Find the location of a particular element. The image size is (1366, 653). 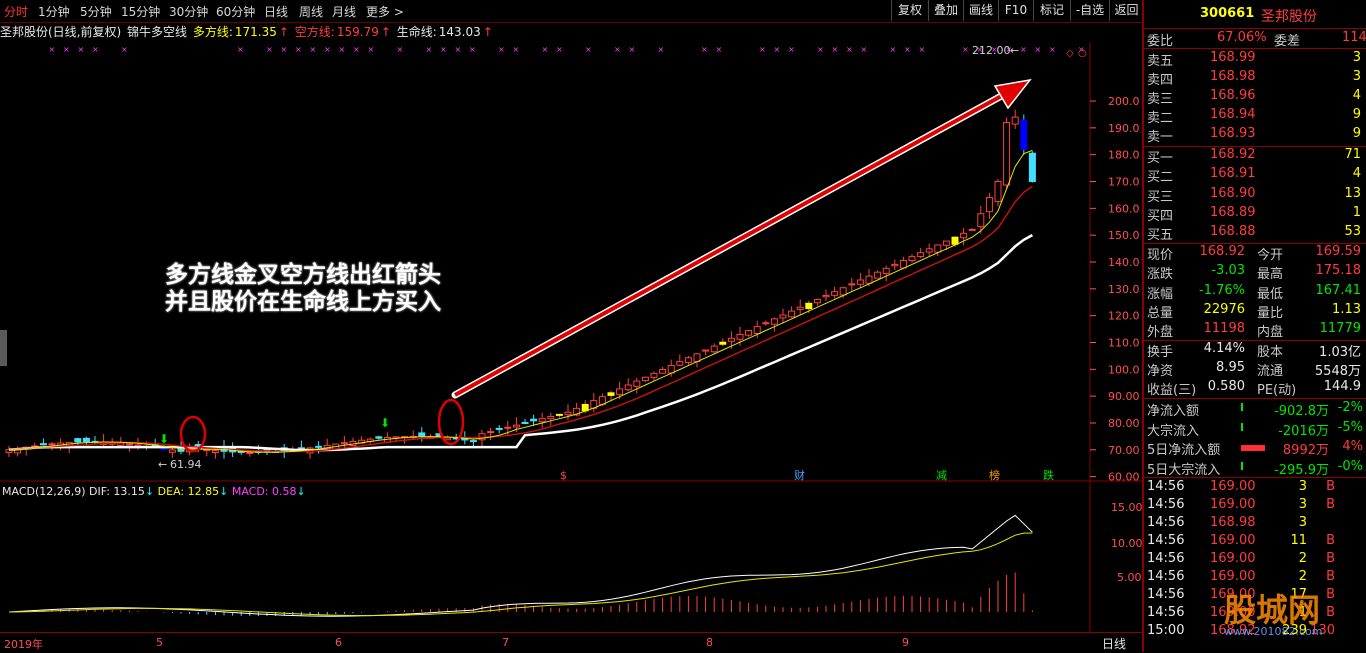

mark-button: 标记 is located at coordinates (1051, 10).